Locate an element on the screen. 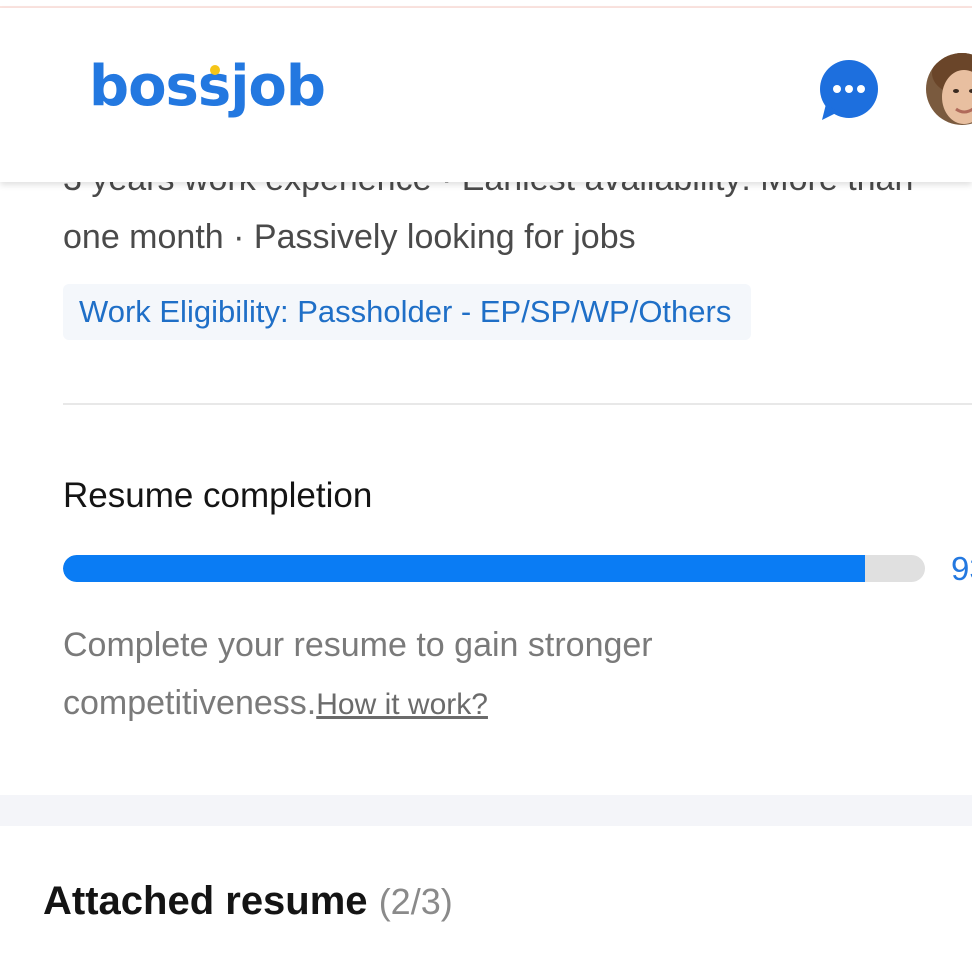 This screenshot has height=972, width=972. avatar is located at coordinates (949, 89).